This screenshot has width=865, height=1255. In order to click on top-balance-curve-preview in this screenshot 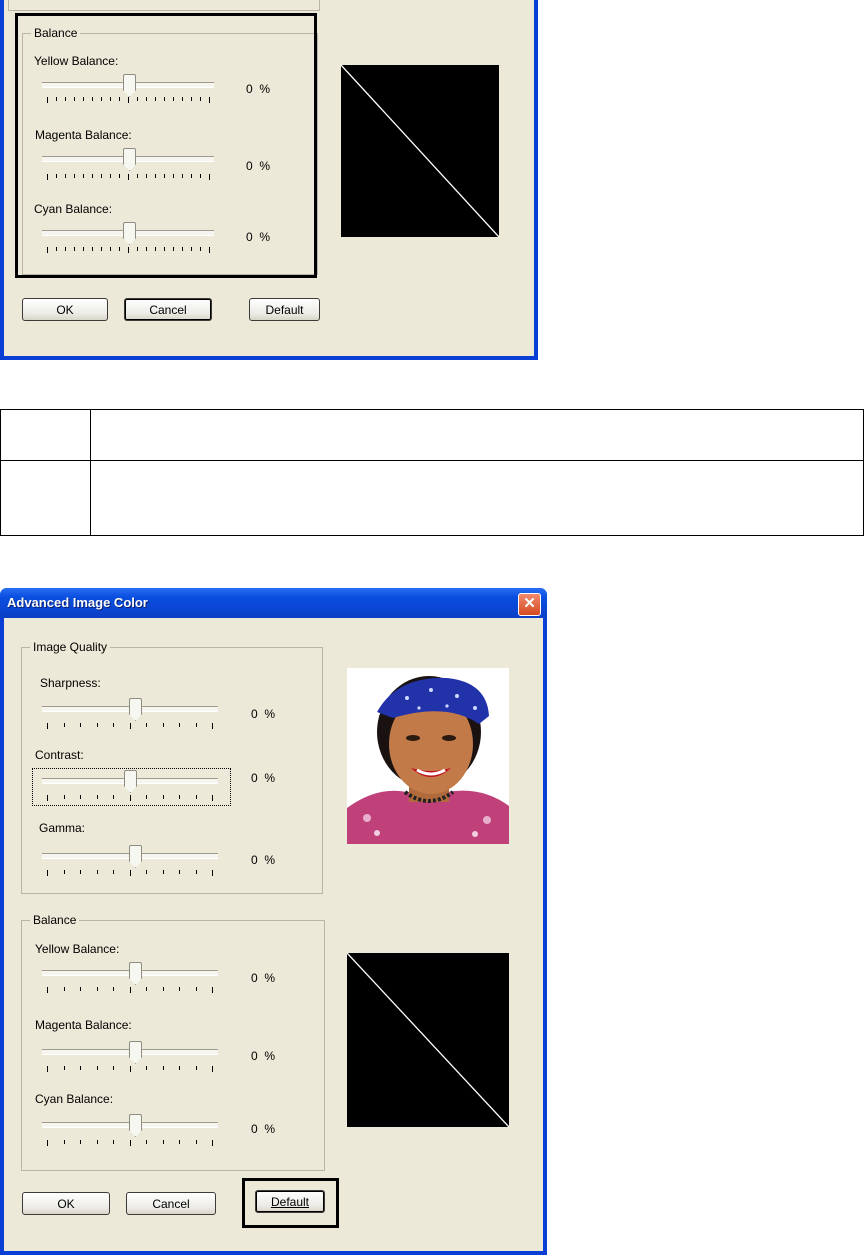, I will do `click(420, 151)`.